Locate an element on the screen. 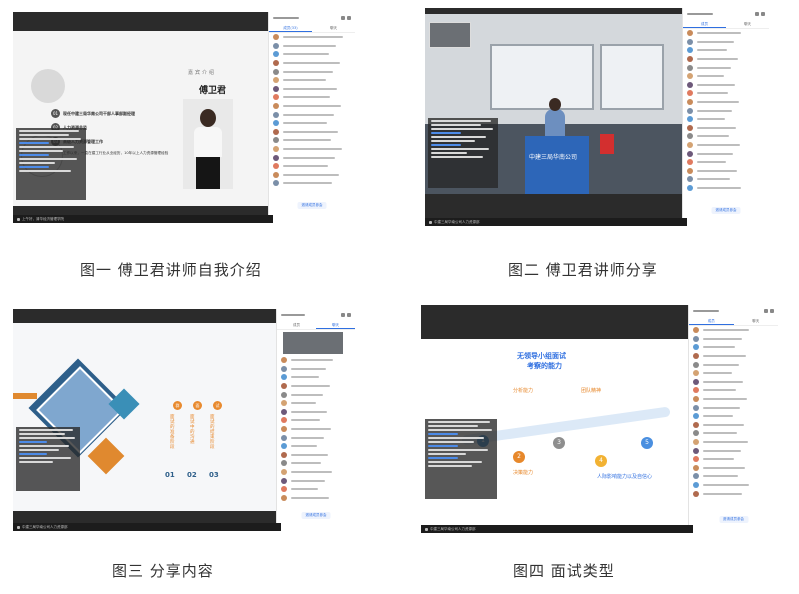 Image resolution: width=799 pixels, height=594 pixels. avatar is located at coordinates (690, 41).